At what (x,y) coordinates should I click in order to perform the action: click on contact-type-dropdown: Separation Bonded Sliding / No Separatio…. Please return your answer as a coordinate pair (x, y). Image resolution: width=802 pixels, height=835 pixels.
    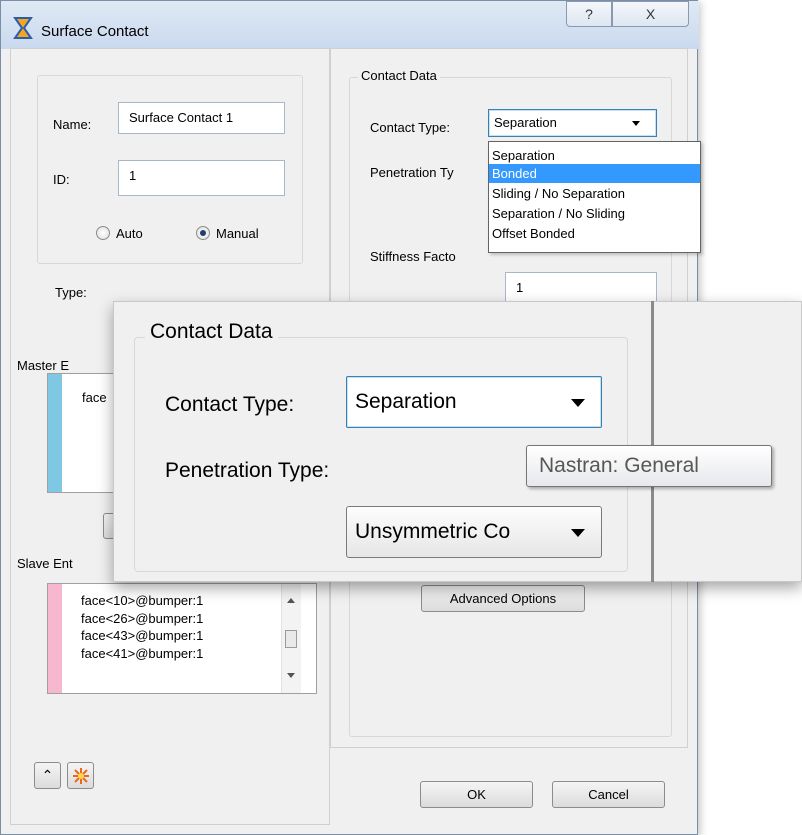
    Looking at the image, I should click on (594, 197).